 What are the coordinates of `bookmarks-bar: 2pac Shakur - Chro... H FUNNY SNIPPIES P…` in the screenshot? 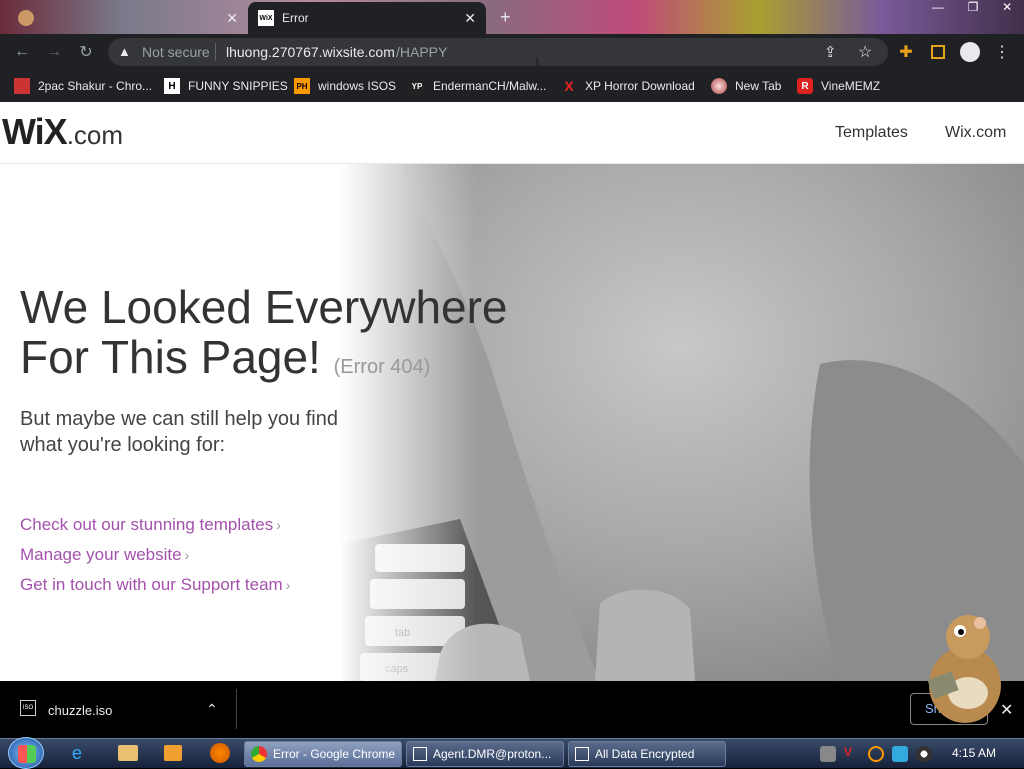 It's located at (512, 86).